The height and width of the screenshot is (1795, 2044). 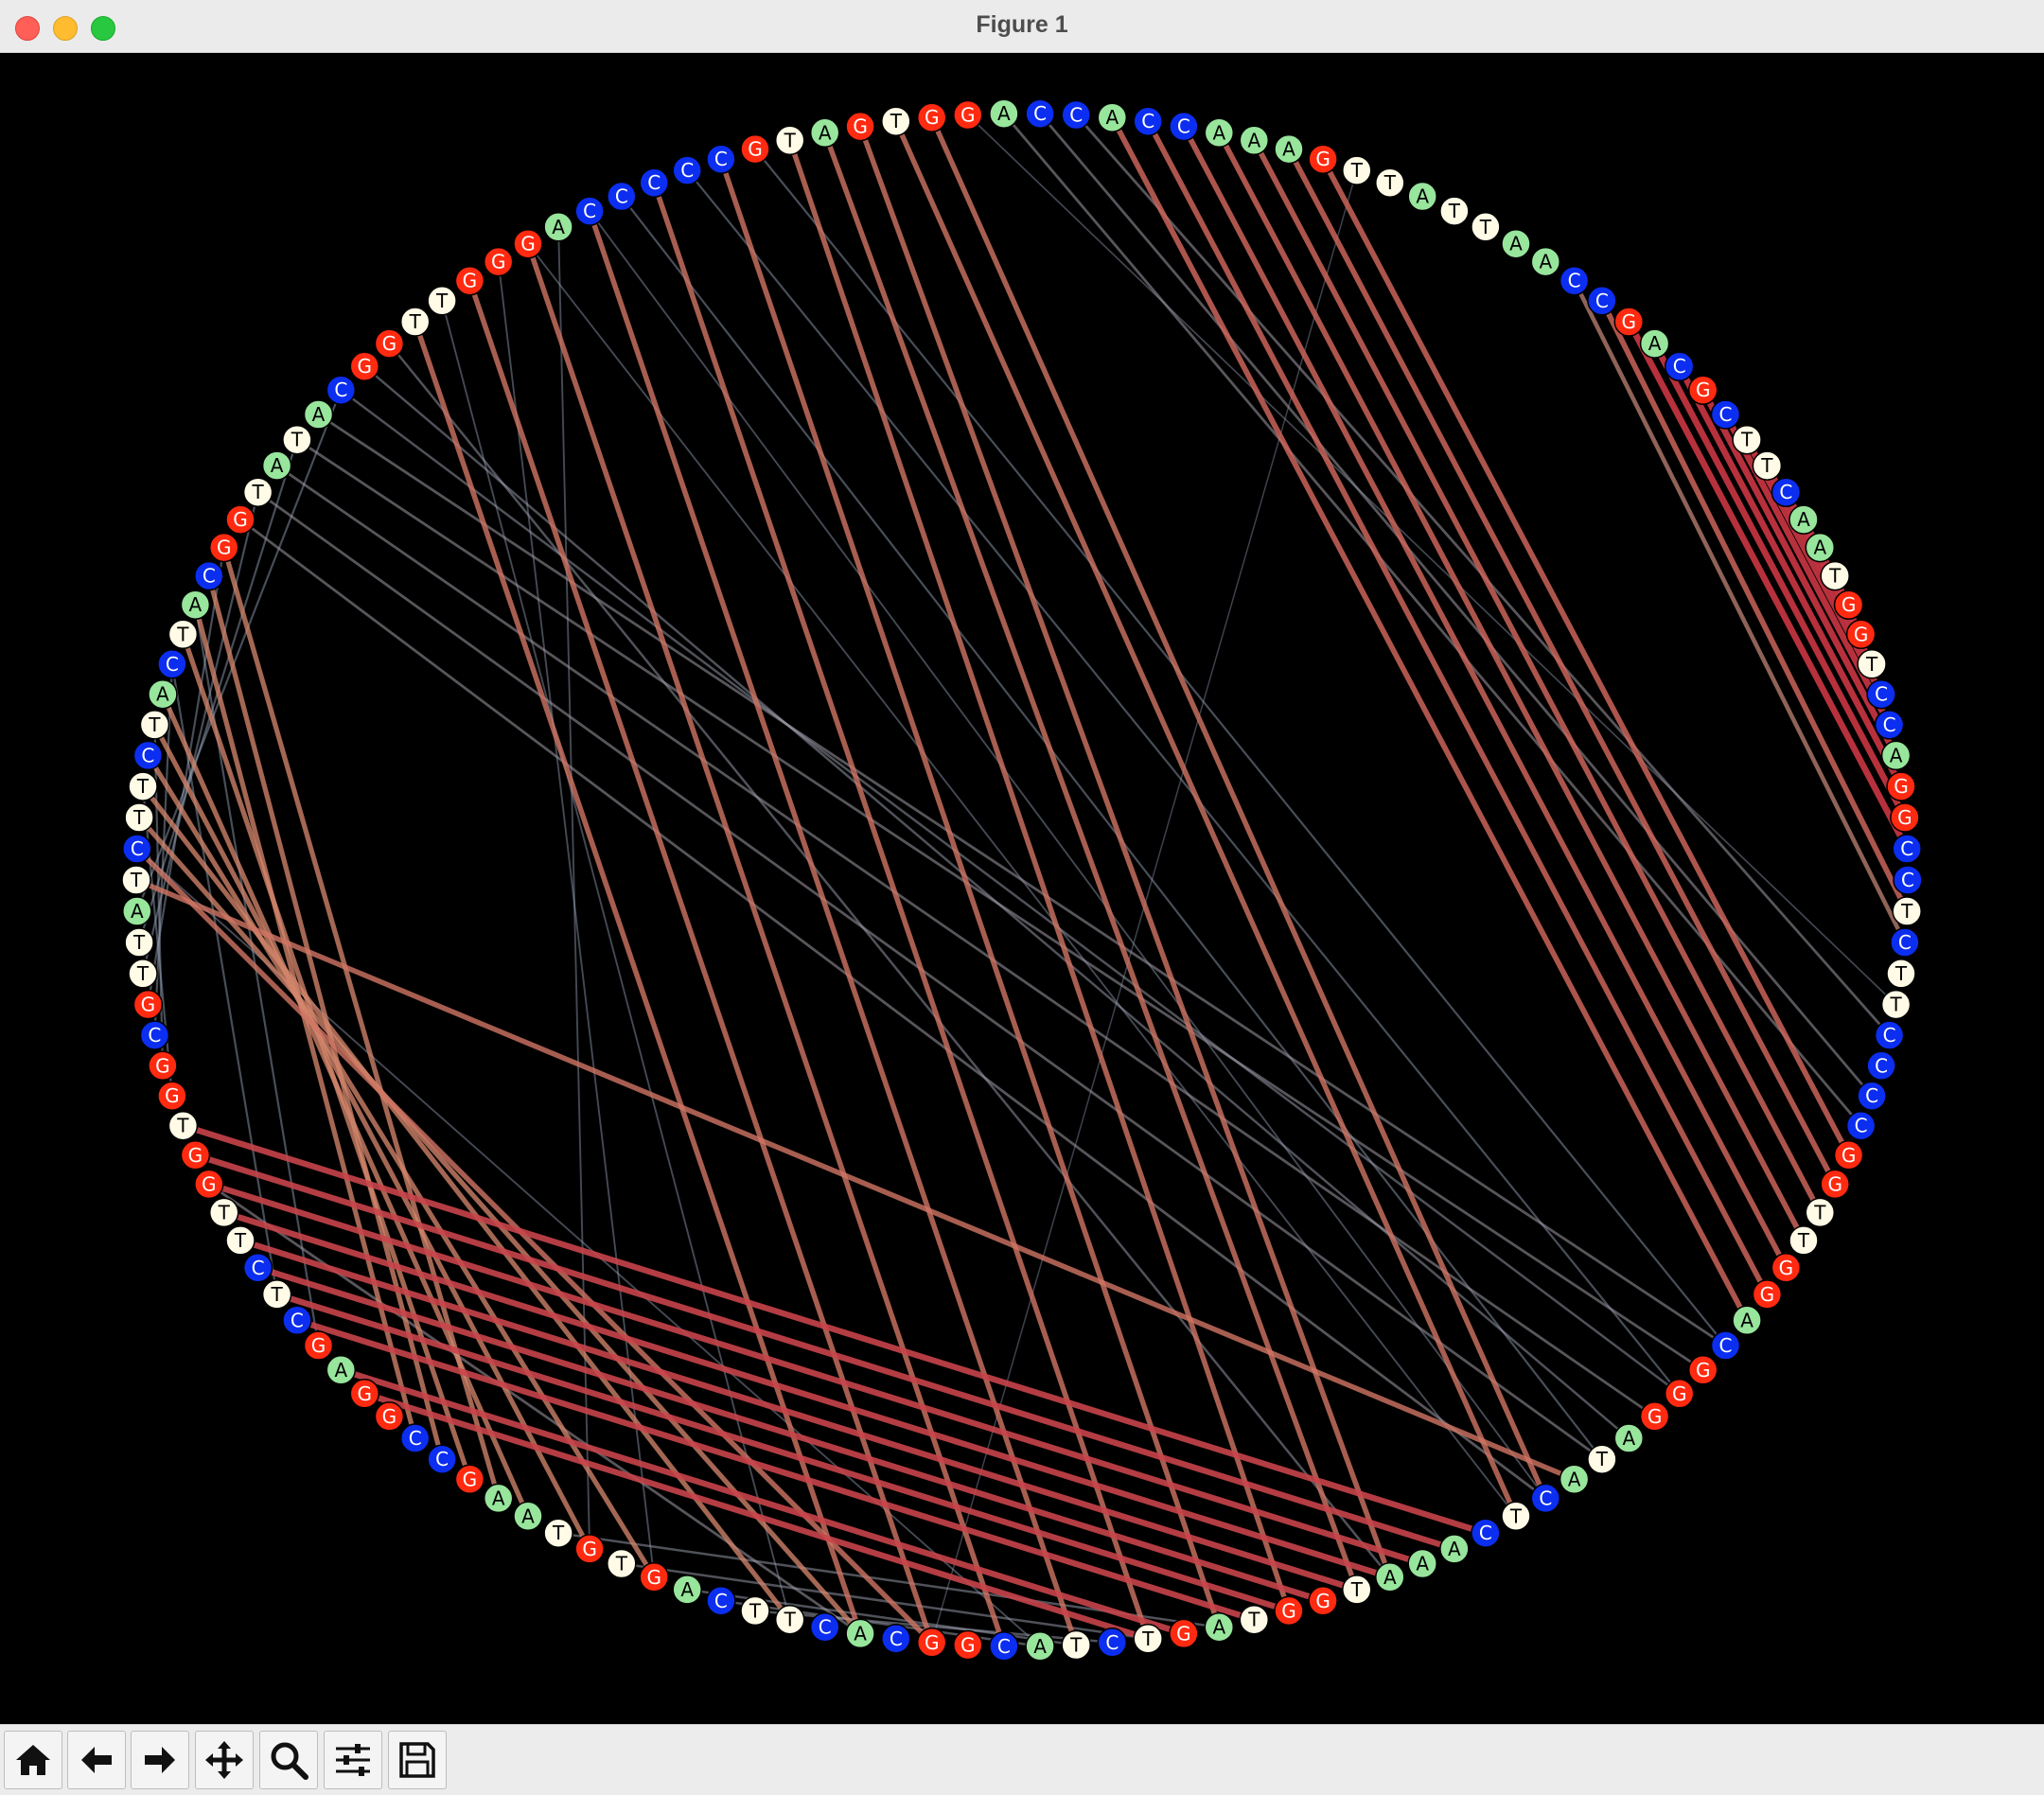 I want to click on pan-button, so click(x=224, y=1760).